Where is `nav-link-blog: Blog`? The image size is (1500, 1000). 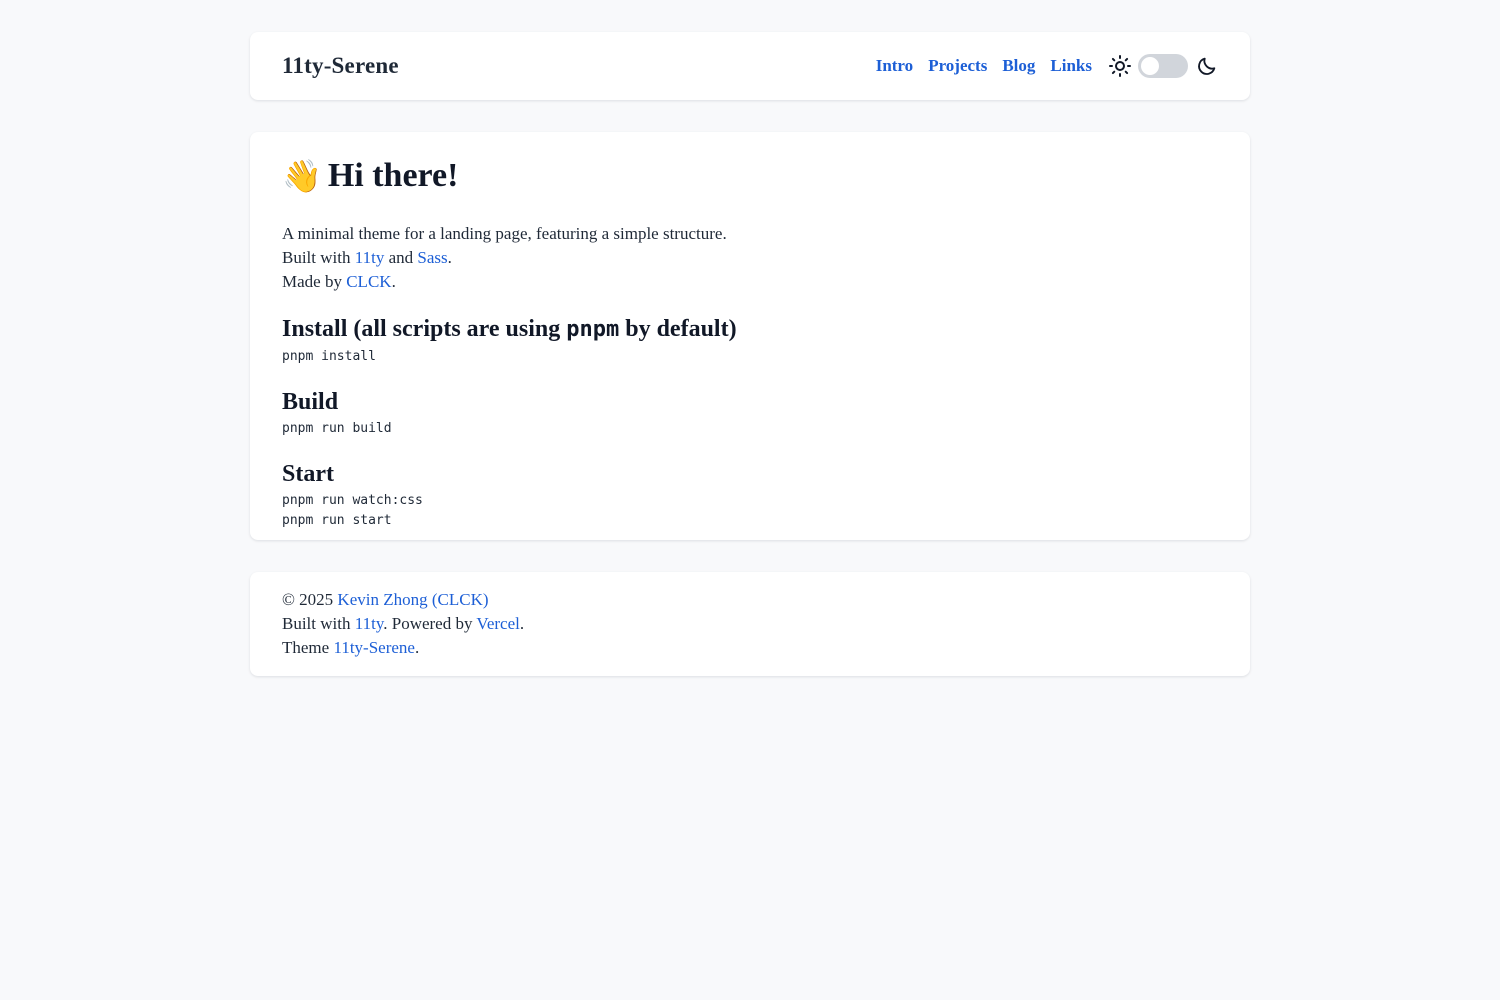 nav-link-blog: Blog is located at coordinates (1018, 66).